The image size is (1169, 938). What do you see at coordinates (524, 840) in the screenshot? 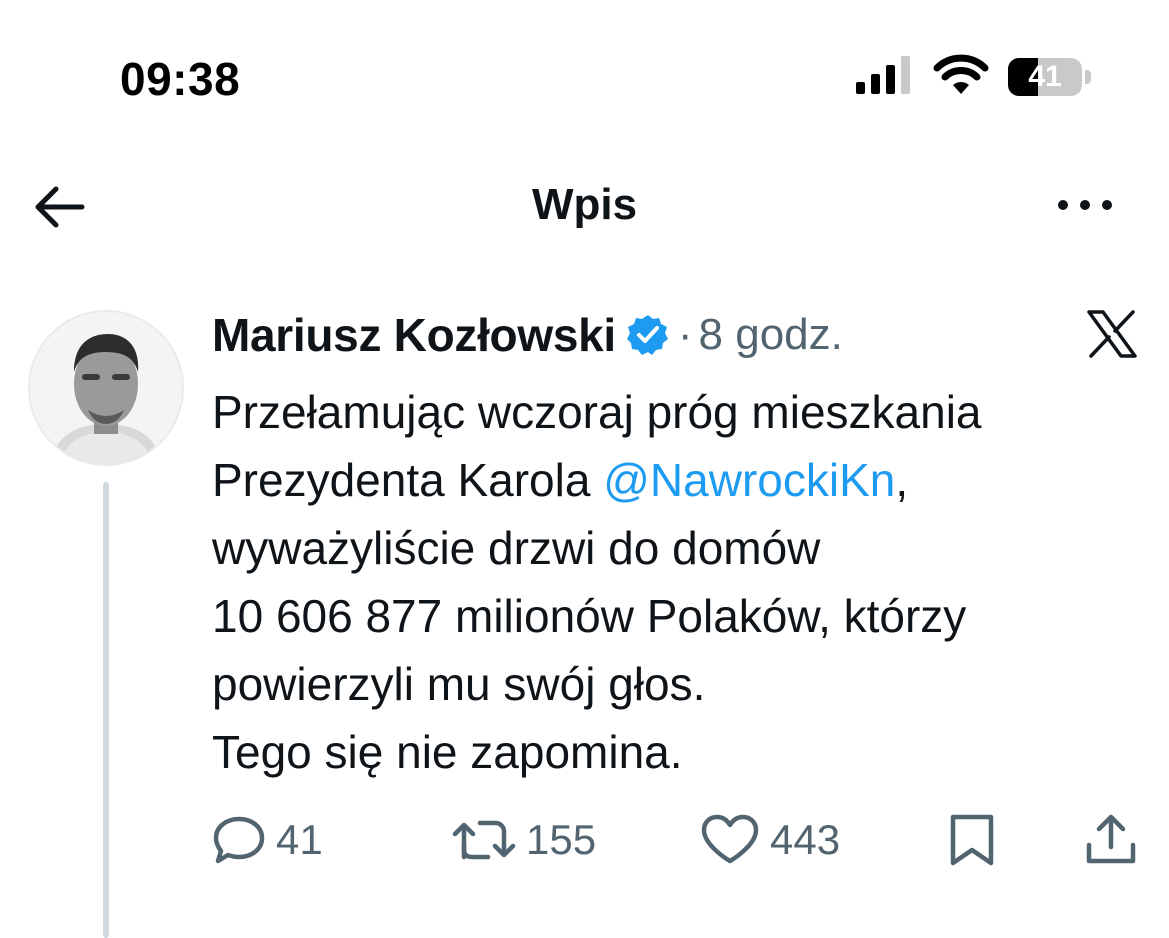
I see `repost-button: 155` at bounding box center [524, 840].